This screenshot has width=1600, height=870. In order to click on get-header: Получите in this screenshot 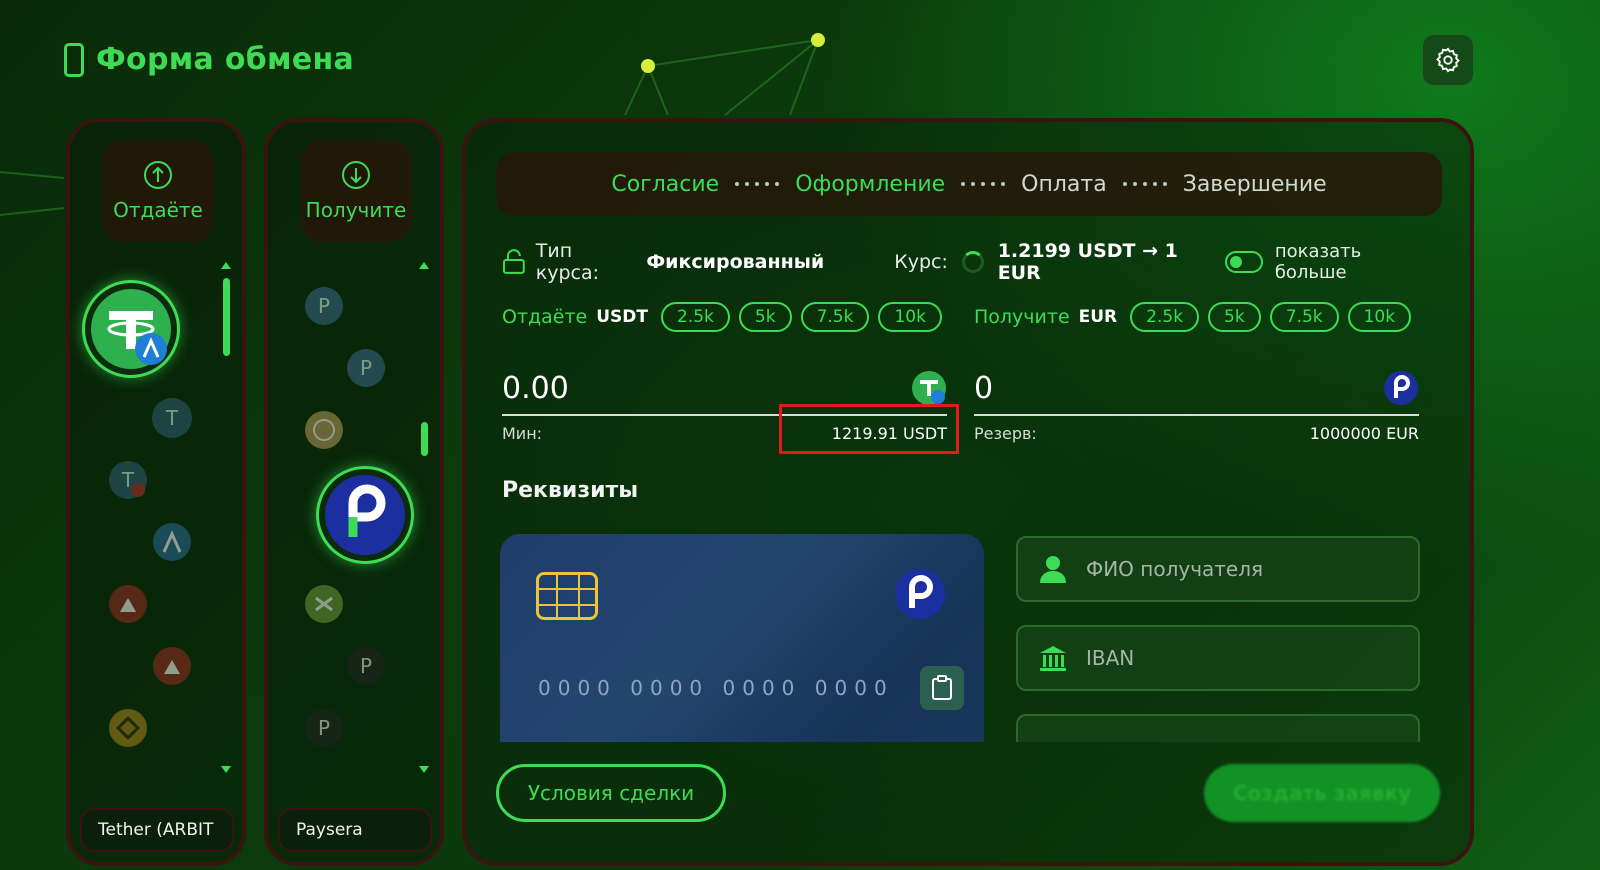, I will do `click(356, 191)`.